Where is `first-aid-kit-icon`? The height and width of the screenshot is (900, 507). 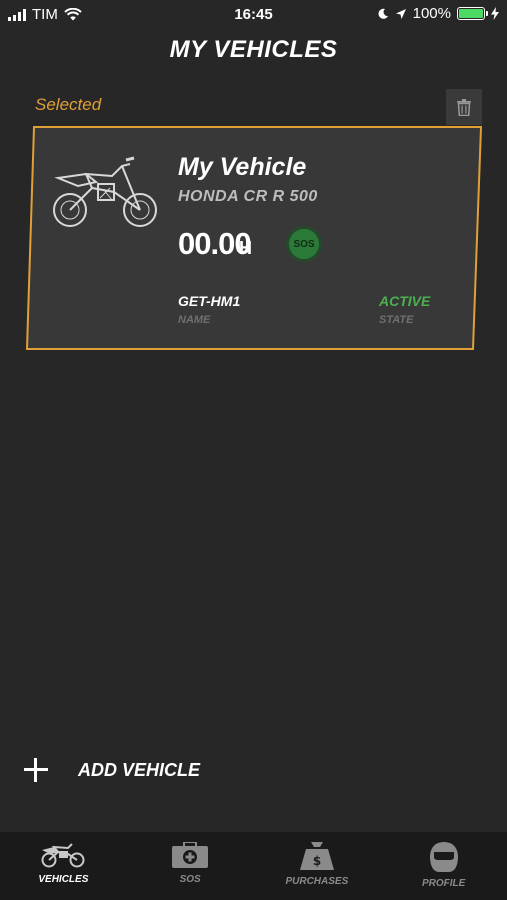 first-aid-kit-icon is located at coordinates (190, 855).